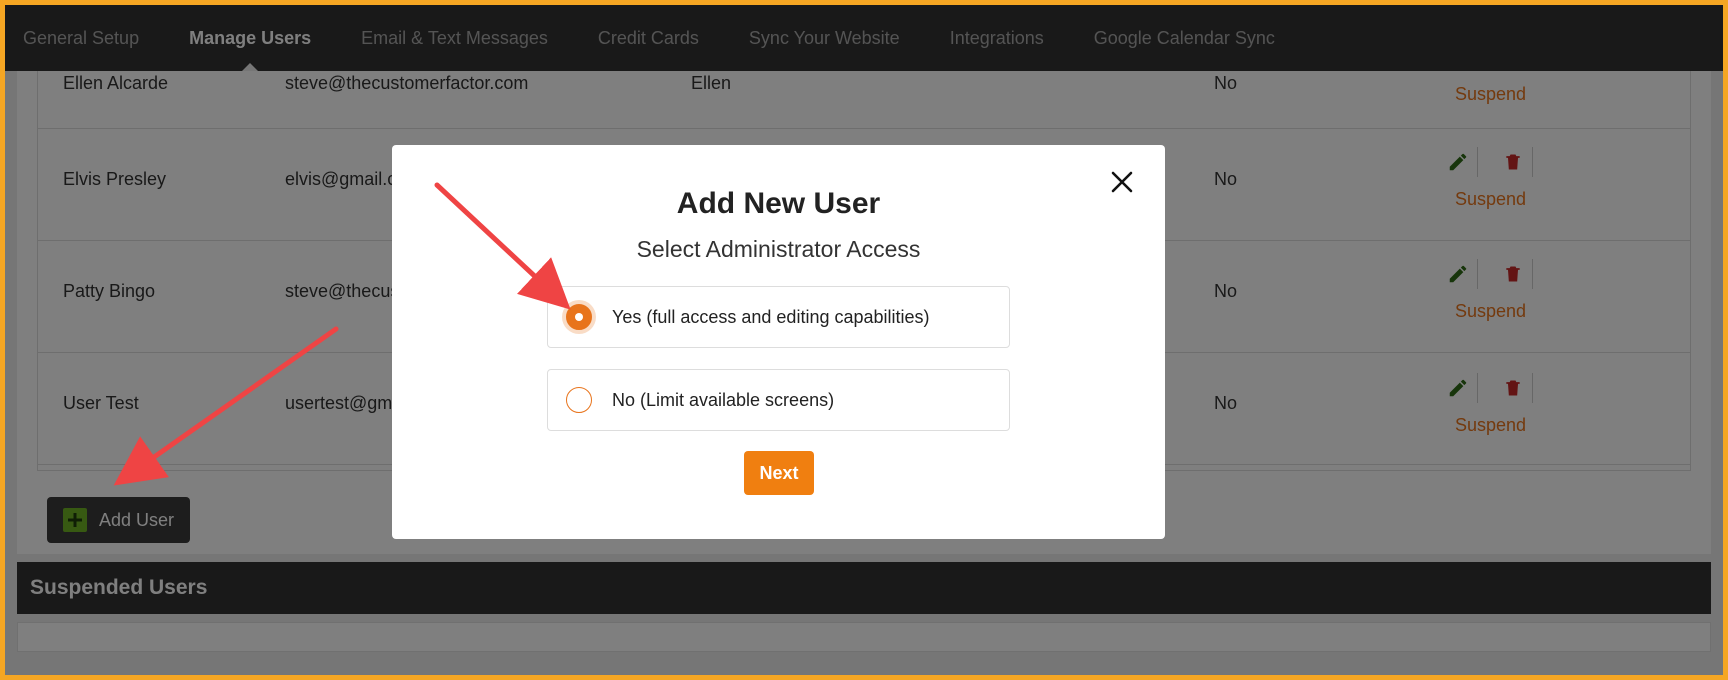  Describe the element at coordinates (226, 406) in the screenshot. I see `annotation-arrow-add-user` at that location.